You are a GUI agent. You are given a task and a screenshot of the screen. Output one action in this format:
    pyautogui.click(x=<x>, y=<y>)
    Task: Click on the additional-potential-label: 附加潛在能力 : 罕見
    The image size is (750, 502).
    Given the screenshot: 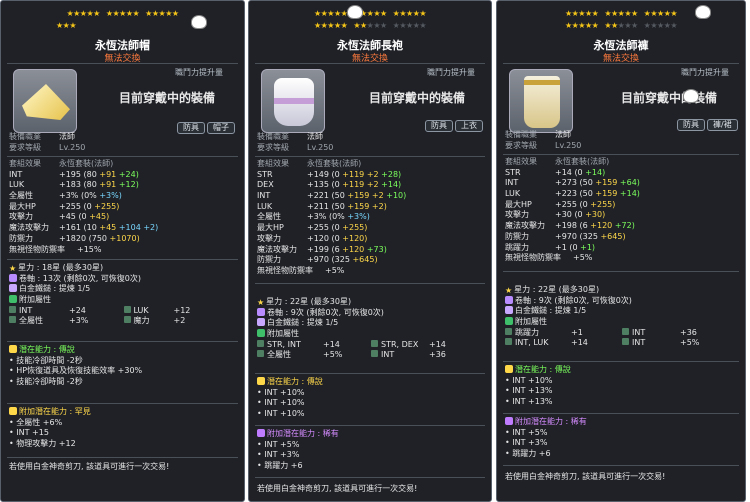 What is the action you would take?
    pyautogui.click(x=55, y=411)
    